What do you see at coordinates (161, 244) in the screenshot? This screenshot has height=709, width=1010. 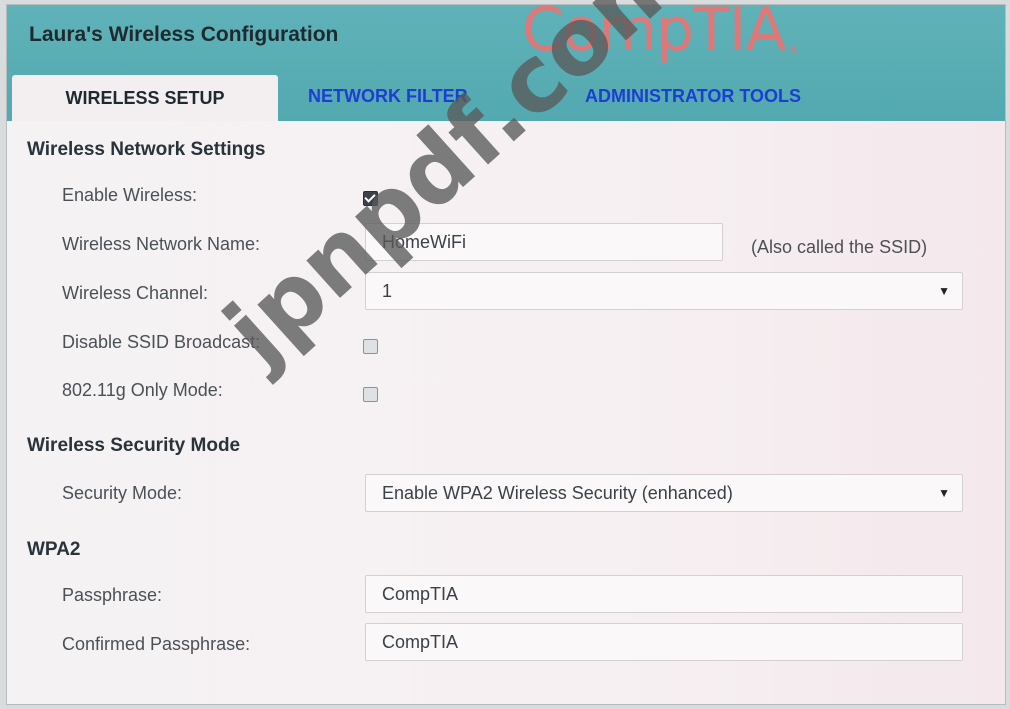 I see `network-name-label: Wireless Network Name:` at bounding box center [161, 244].